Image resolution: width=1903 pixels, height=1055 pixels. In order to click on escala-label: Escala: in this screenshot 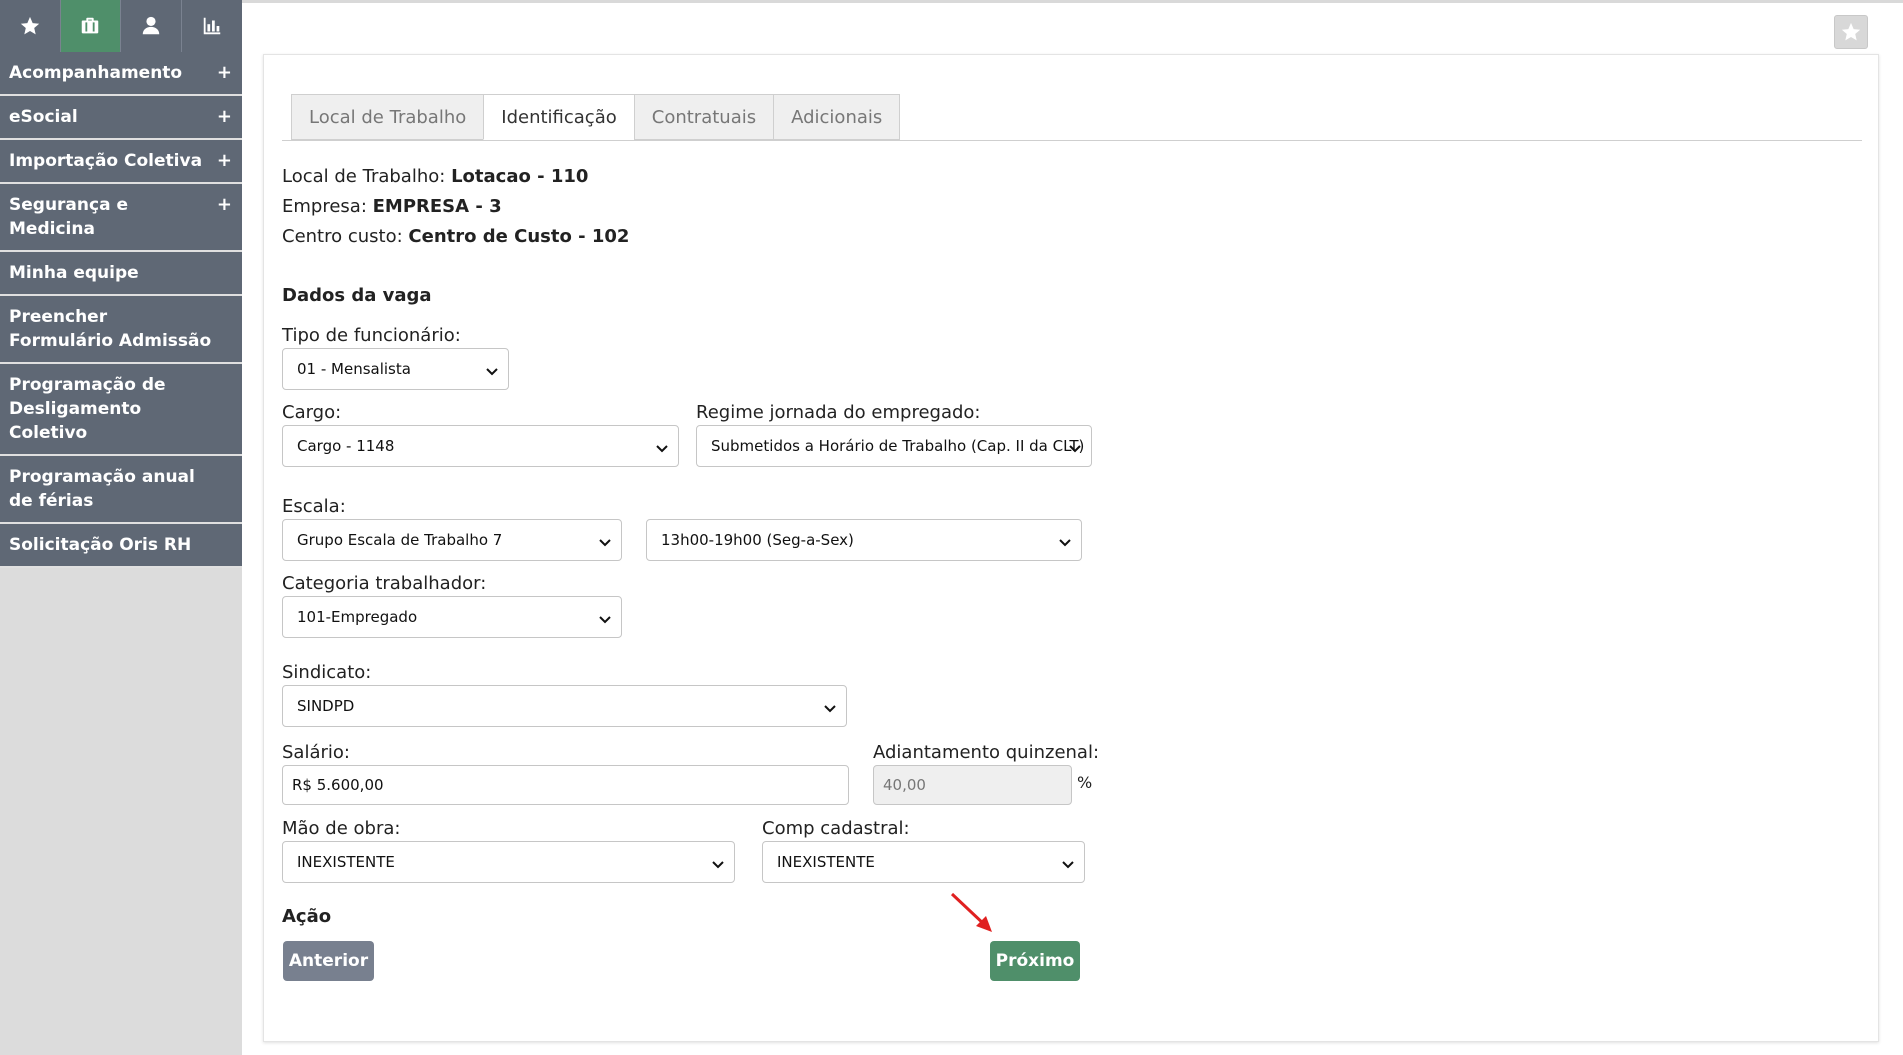, I will do `click(314, 506)`.